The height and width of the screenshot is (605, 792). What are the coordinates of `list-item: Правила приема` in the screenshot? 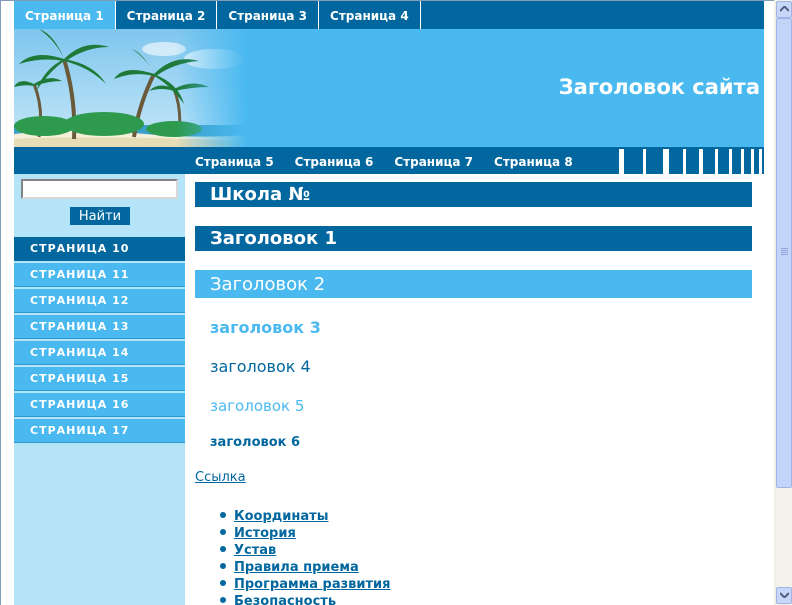 It's located at (305, 566).